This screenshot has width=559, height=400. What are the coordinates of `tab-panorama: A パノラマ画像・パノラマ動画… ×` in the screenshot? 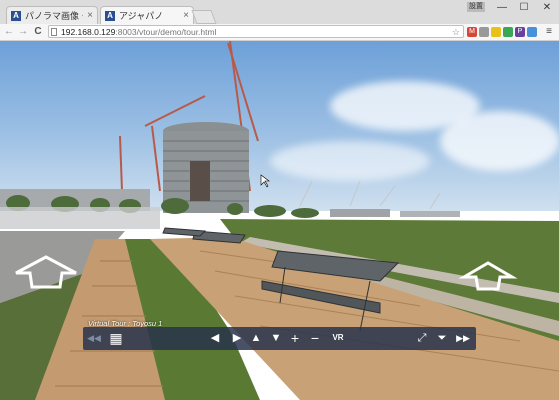 It's located at (52, 15).